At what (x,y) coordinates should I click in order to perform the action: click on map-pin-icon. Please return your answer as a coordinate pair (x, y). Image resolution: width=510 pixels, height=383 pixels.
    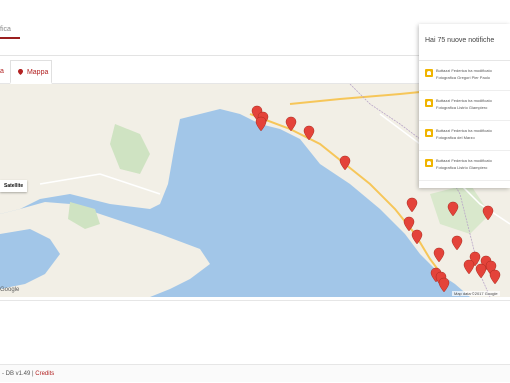
    Looking at the image, I should click on (20, 72).